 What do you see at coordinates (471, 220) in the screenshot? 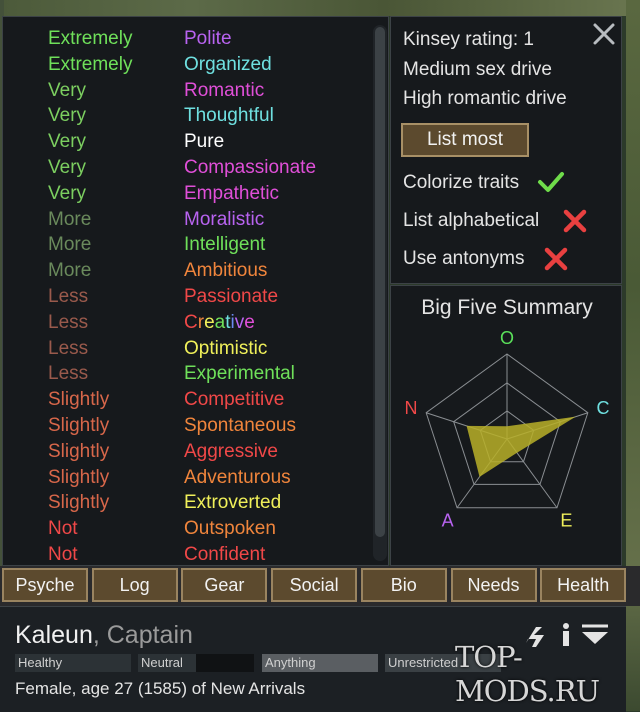
I see `list-alphabetical-label: List alphabetical` at bounding box center [471, 220].